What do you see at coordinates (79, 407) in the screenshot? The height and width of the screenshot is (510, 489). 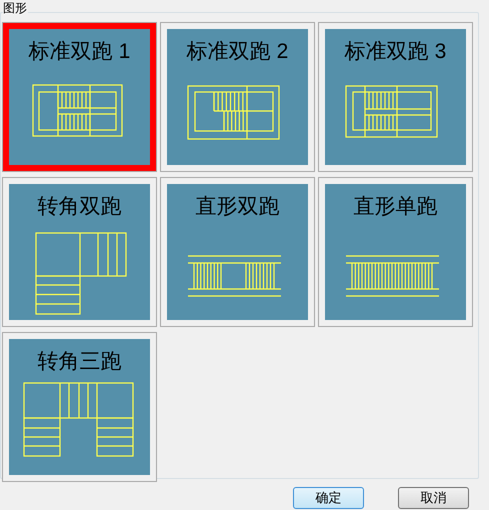 I see `stair-type-tile: 转角三跑` at bounding box center [79, 407].